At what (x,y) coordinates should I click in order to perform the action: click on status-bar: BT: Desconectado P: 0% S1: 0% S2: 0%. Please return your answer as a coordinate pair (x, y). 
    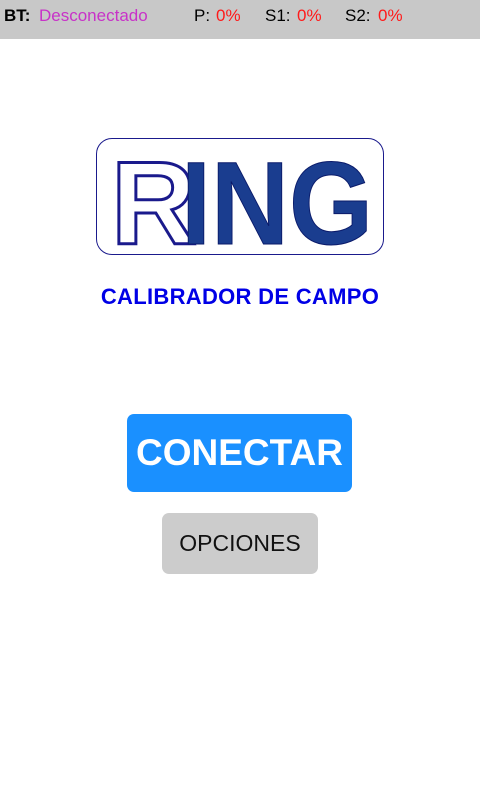
    Looking at the image, I should click on (240, 19).